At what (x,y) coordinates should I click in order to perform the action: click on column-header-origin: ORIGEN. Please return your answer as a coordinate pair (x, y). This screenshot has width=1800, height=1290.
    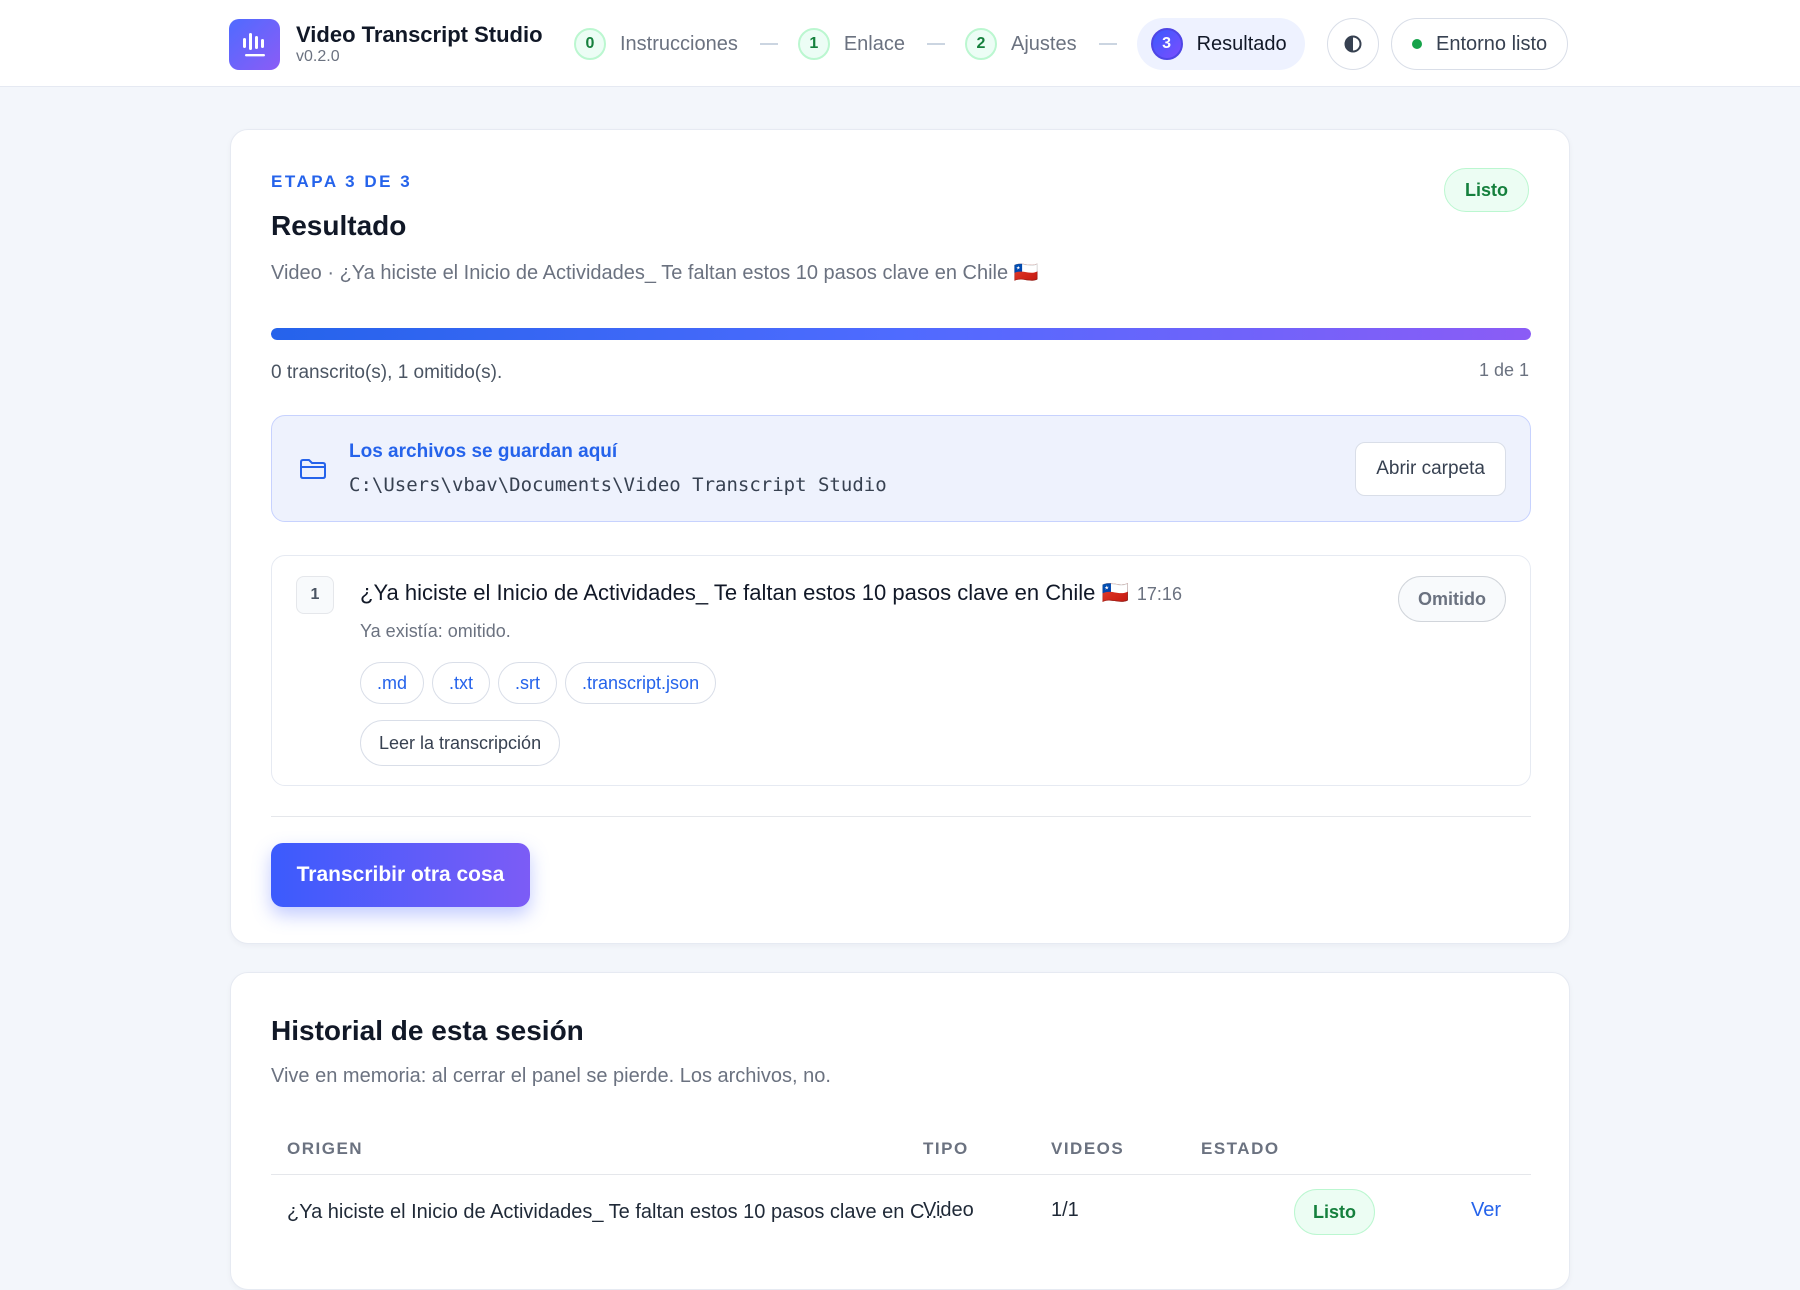
    Looking at the image, I should click on (325, 1148).